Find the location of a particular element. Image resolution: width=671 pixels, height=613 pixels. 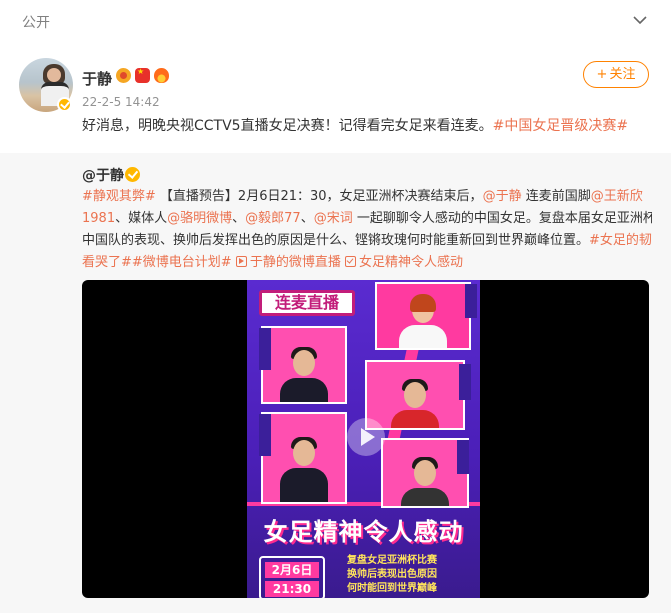

mention-link: 1981 is located at coordinates (98, 218).